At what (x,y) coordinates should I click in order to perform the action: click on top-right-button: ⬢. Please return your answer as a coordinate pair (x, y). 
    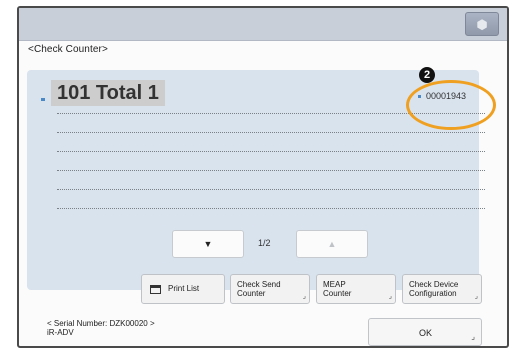
    Looking at the image, I should click on (482, 24).